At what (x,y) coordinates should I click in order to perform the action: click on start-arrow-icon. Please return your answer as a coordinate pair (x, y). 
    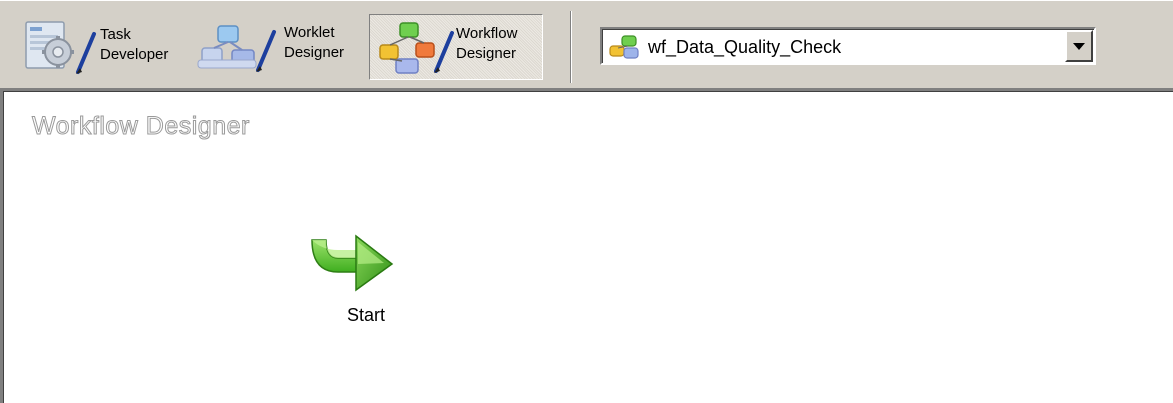
    Looking at the image, I should click on (353, 261).